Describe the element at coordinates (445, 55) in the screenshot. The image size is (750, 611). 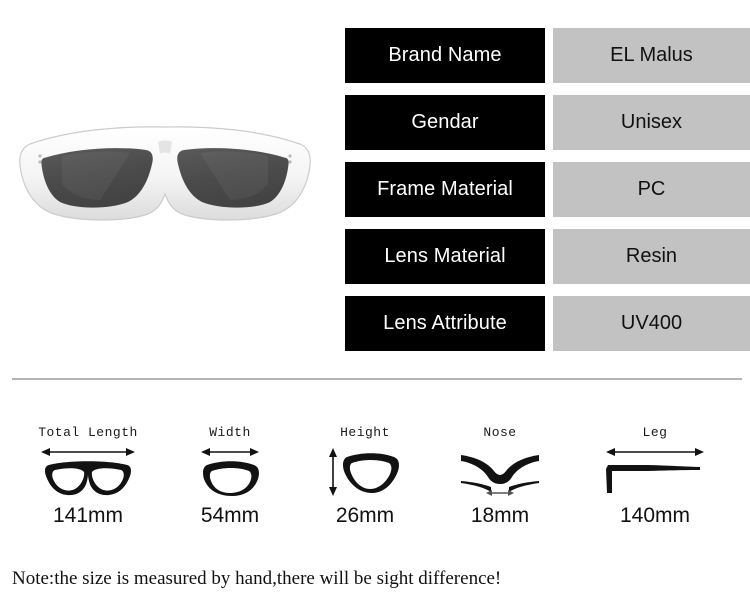
I see `spec-key-brand-name: Brand Name` at that location.